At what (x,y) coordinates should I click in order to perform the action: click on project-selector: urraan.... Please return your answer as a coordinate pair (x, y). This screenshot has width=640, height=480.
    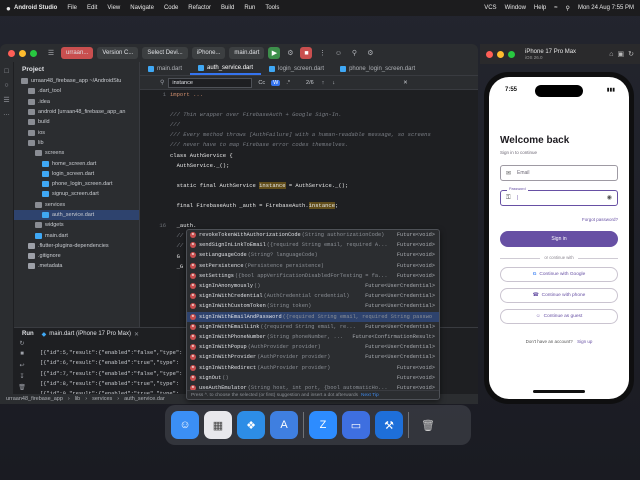
    Looking at the image, I should click on (77, 53).